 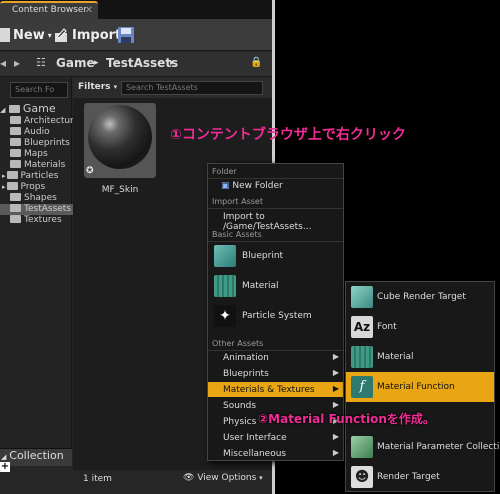 What do you see at coordinates (246, 374) in the screenshot?
I see `menu-item-label: Blueprints` at bounding box center [246, 374].